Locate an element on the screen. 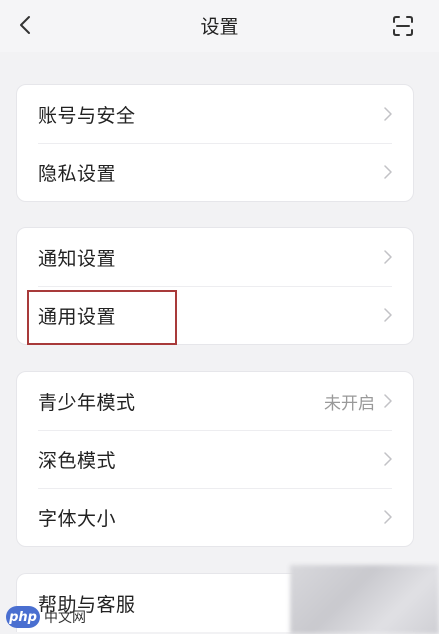  settings-item-label: 账号与安全 is located at coordinates (87, 115).